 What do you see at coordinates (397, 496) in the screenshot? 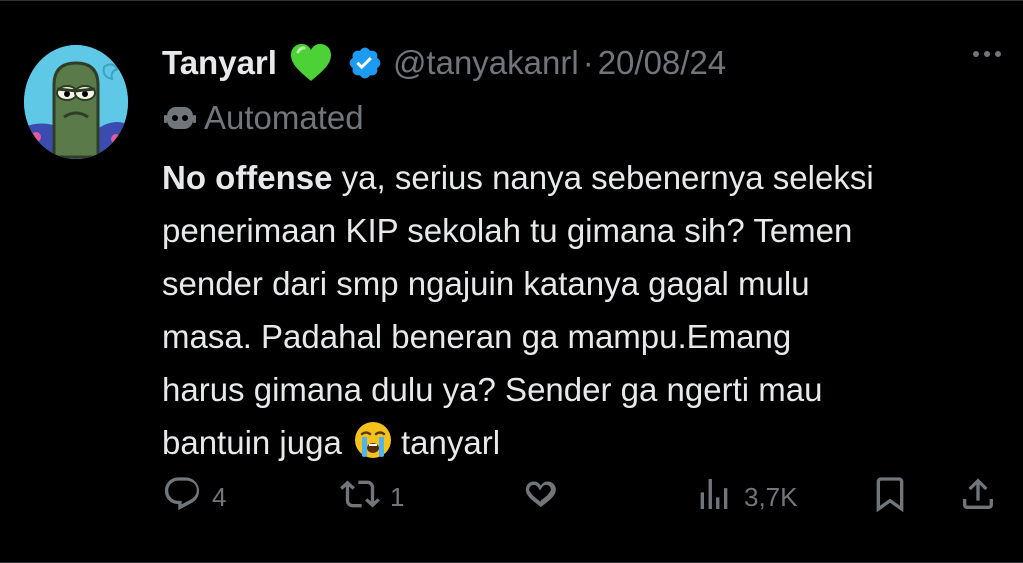
I see `retweet-count: 1` at bounding box center [397, 496].